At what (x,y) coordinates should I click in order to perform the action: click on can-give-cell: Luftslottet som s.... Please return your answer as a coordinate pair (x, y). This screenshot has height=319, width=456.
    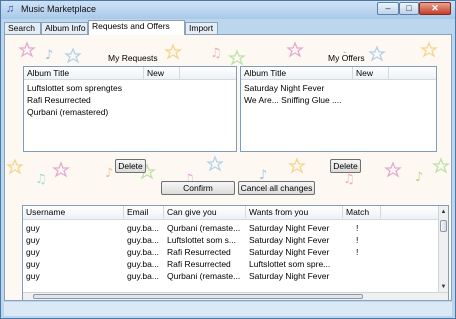
    Looking at the image, I should click on (201, 240).